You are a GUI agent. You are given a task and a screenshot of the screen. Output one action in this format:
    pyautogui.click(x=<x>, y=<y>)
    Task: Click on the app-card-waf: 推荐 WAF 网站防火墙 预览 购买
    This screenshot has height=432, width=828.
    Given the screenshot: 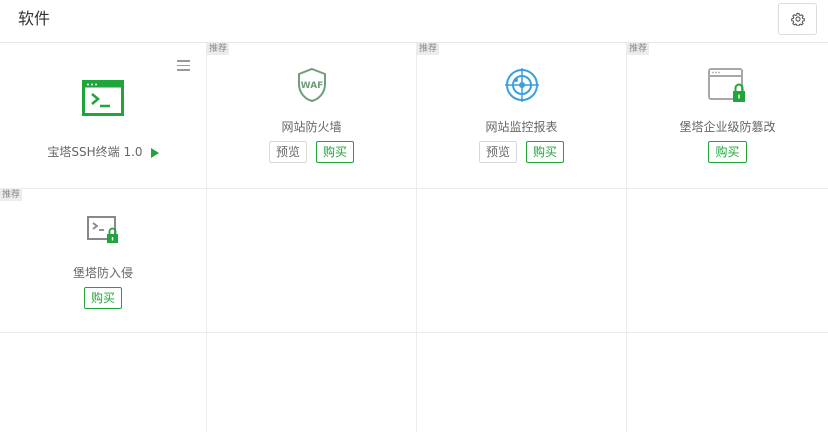 What is the action you would take?
    pyautogui.click(x=311, y=115)
    